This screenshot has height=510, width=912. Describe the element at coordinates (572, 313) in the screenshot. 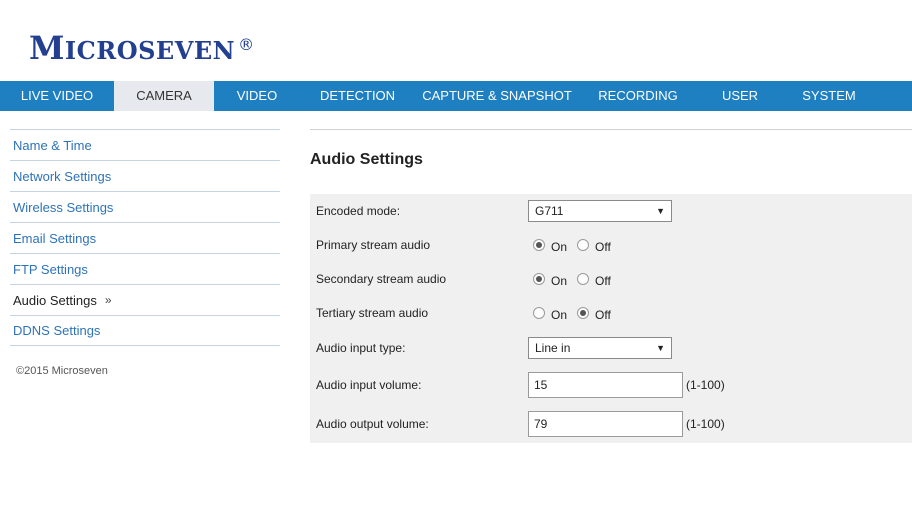

I see `tertiary-audio-radio-group: On Off` at that location.